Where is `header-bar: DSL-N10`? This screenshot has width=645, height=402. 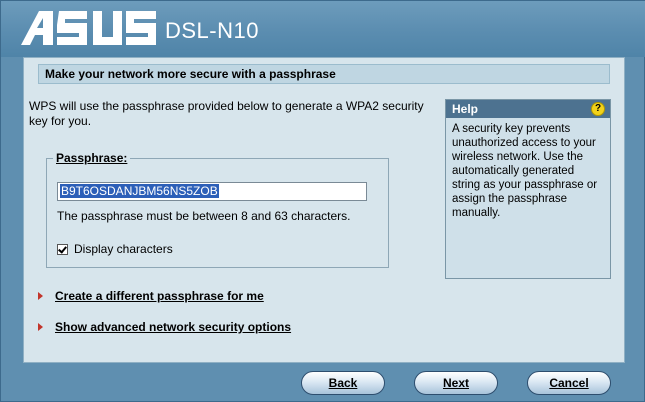 header-bar: DSL-N10 is located at coordinates (323, 29).